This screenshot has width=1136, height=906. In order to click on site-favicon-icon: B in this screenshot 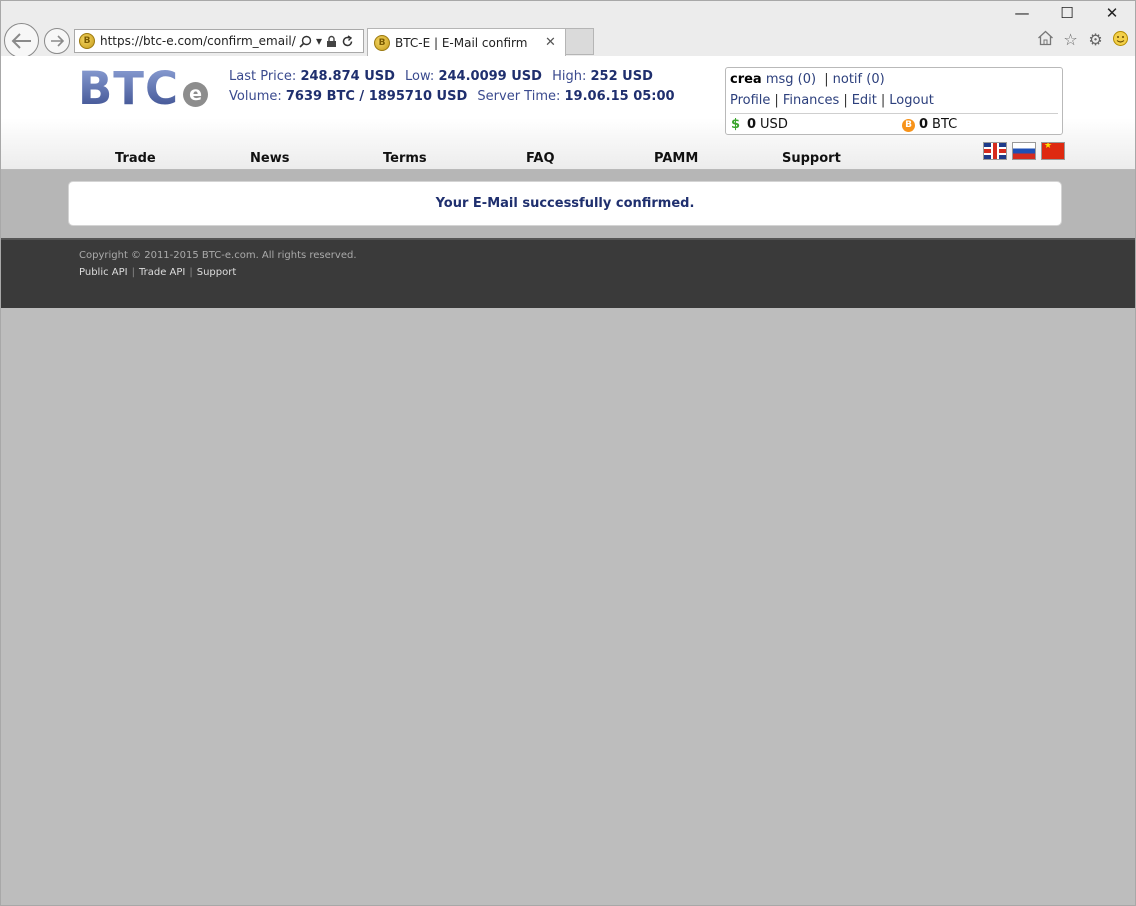, I will do `click(87, 41)`.